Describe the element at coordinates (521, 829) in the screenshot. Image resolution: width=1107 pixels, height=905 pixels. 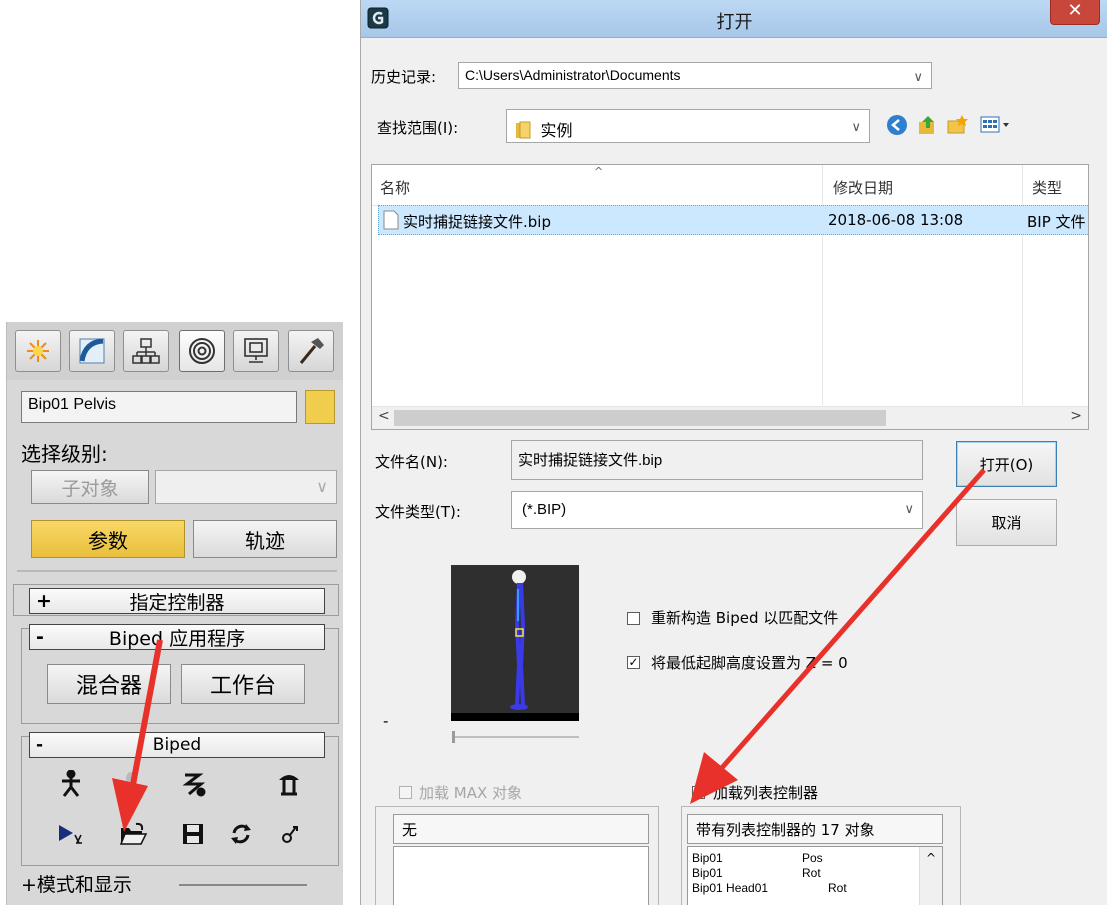
I see `max-objects-header: 无` at that location.